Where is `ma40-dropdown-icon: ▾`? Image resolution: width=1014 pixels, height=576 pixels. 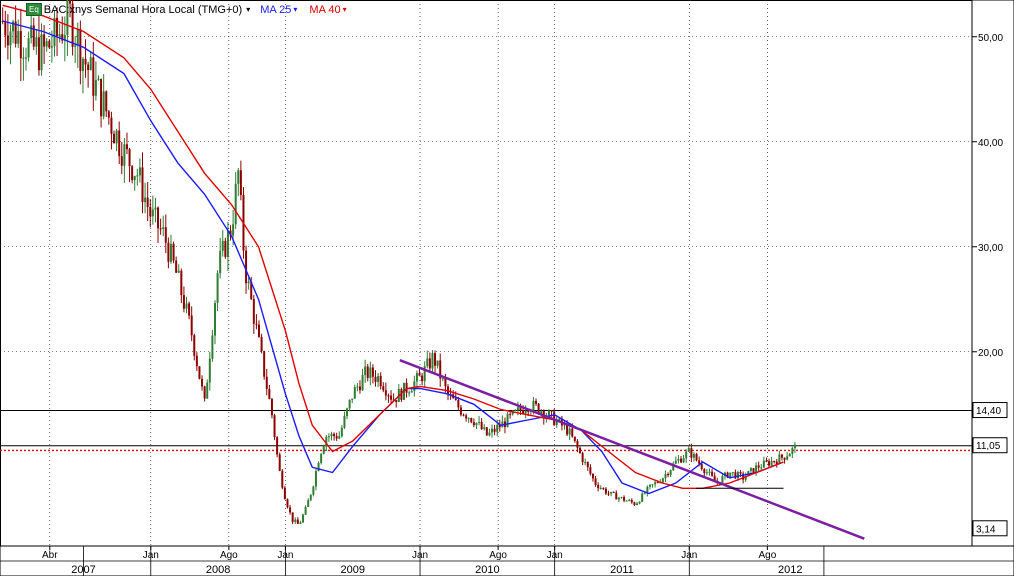 ma40-dropdown-icon: ▾ is located at coordinates (345, 9).